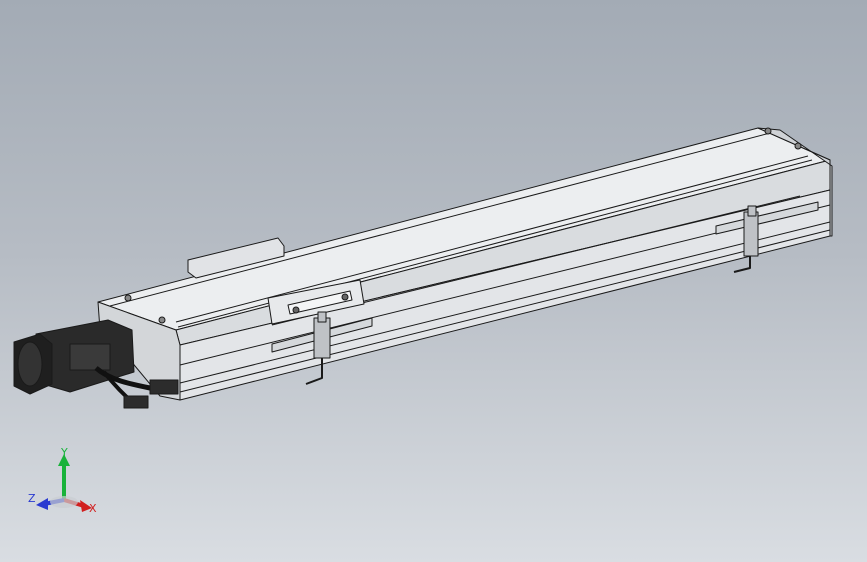  I want to click on motor-rear-cap, so click(30, 364).